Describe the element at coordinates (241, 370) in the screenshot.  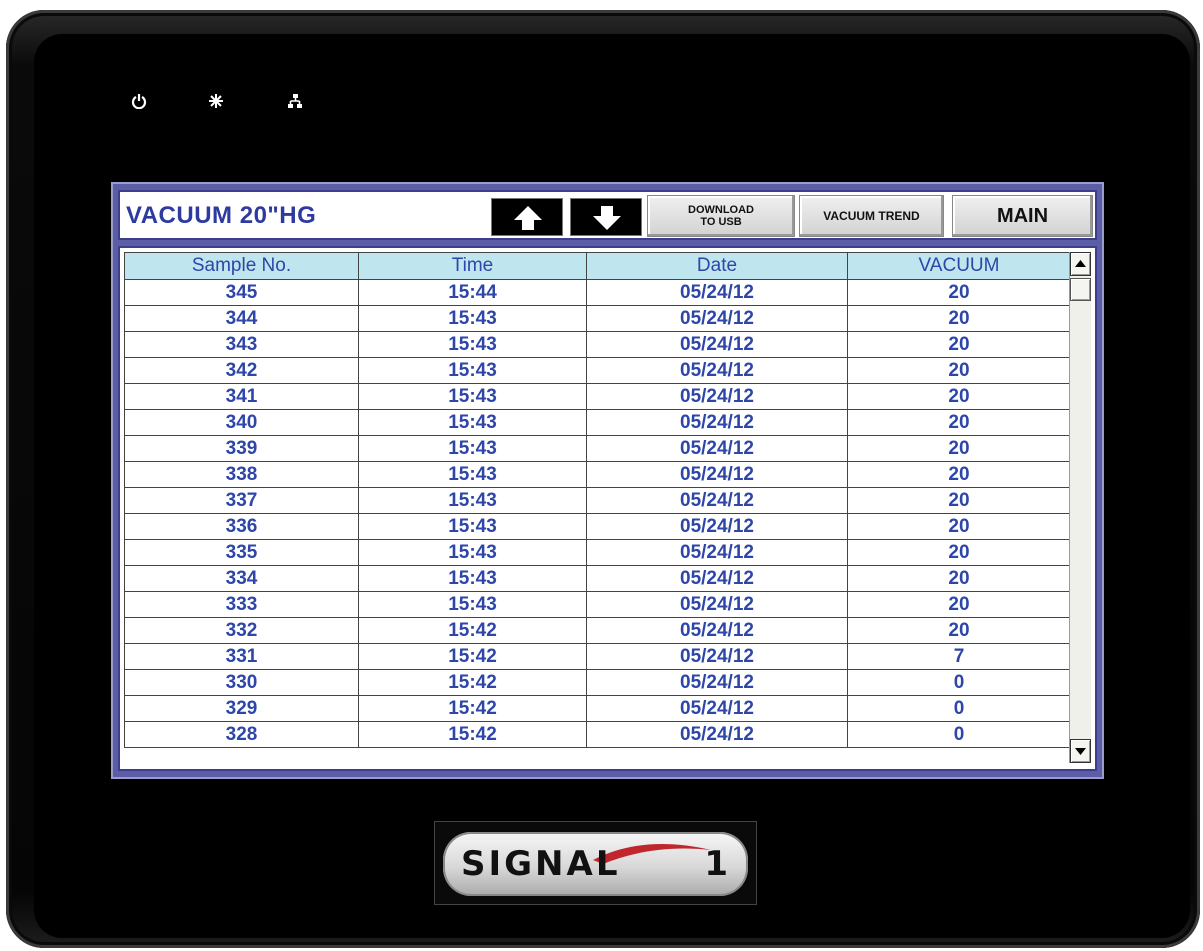
I see `cell-sample-no: 342` at that location.